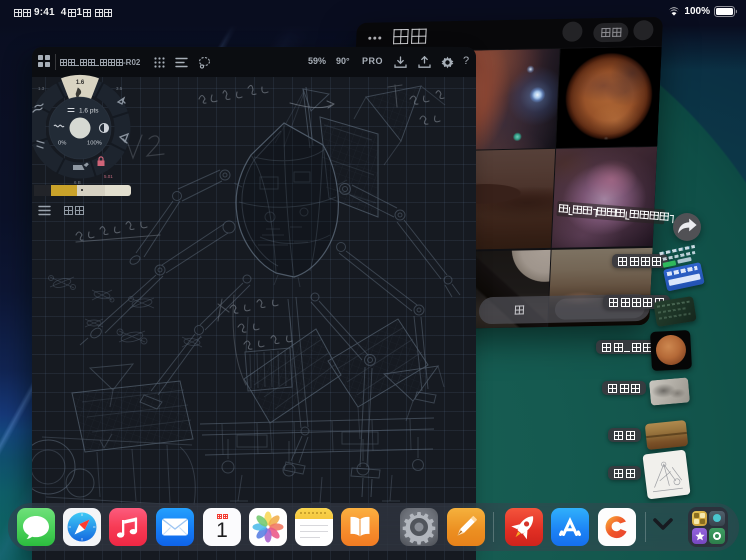 The height and width of the screenshot is (560, 746). I want to click on svg-text: 5.01, so click(108, 176).